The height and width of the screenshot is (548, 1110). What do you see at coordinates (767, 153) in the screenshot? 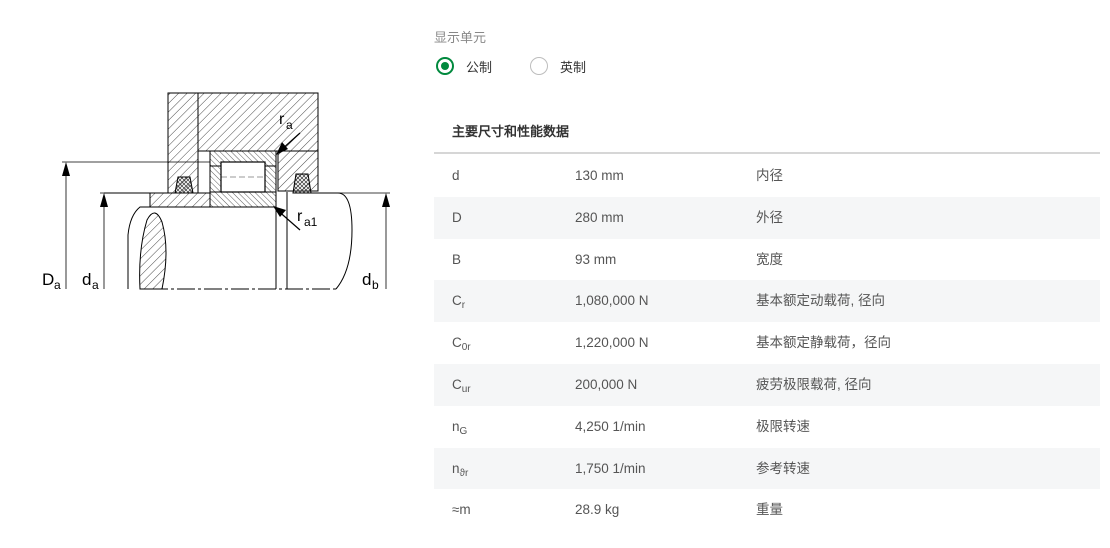
I see `table-divider` at bounding box center [767, 153].